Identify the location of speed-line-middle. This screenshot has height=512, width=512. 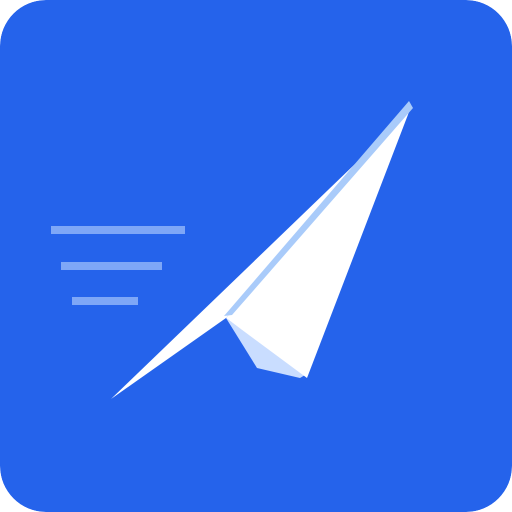
(111, 266).